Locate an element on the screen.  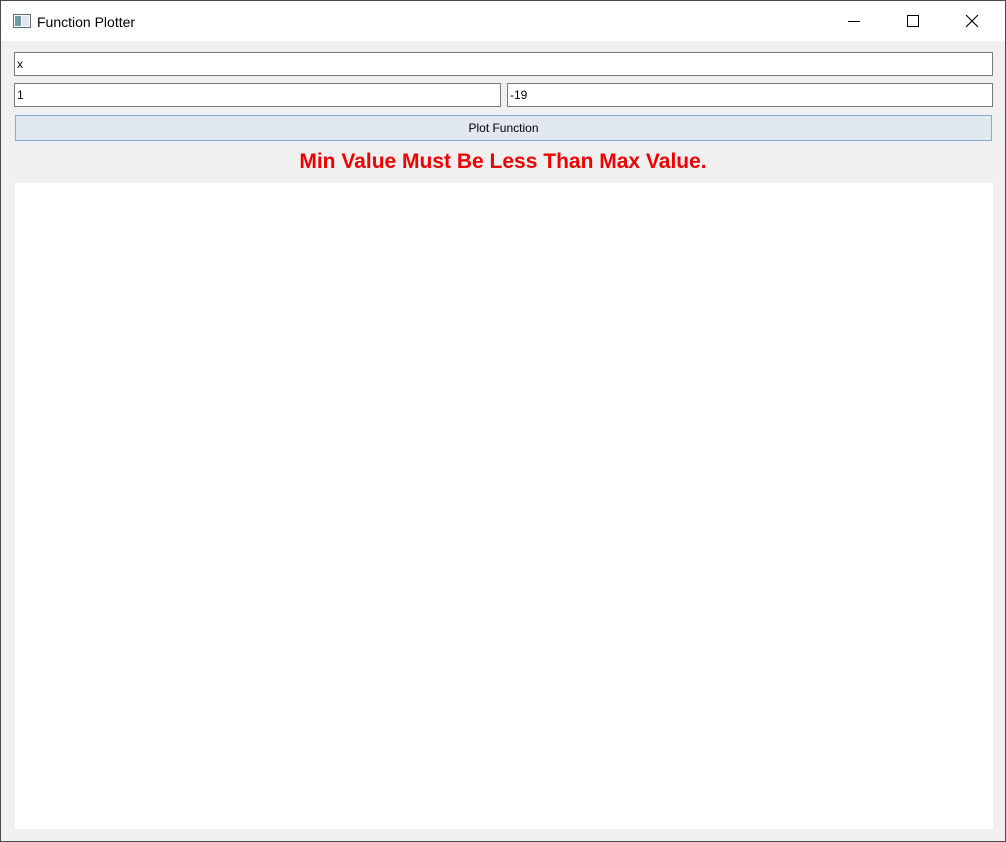
minimize-icon is located at coordinates (854, 21).